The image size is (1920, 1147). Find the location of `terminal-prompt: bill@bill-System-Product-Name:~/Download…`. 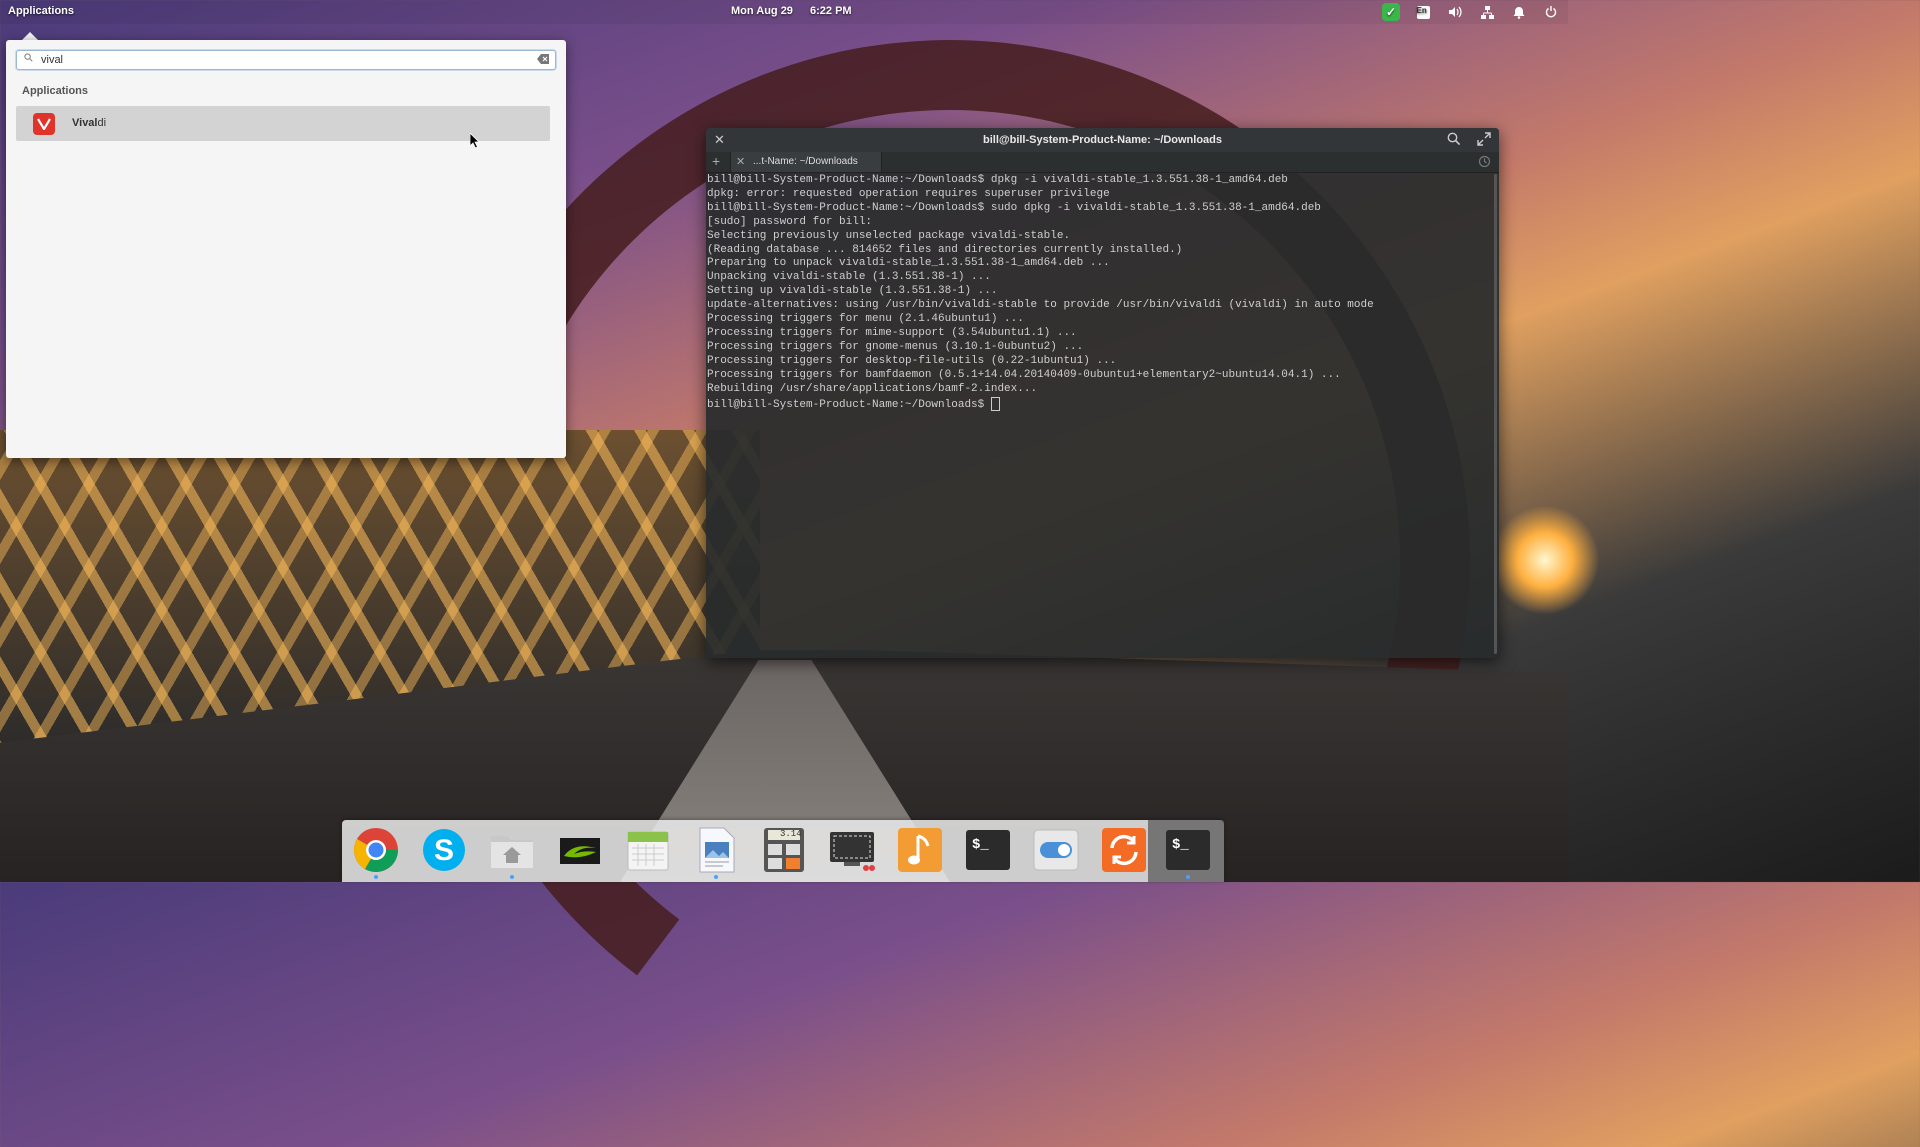

terminal-prompt: bill@bill-System-Product-Name:~/Download… is located at coordinates (849, 404).